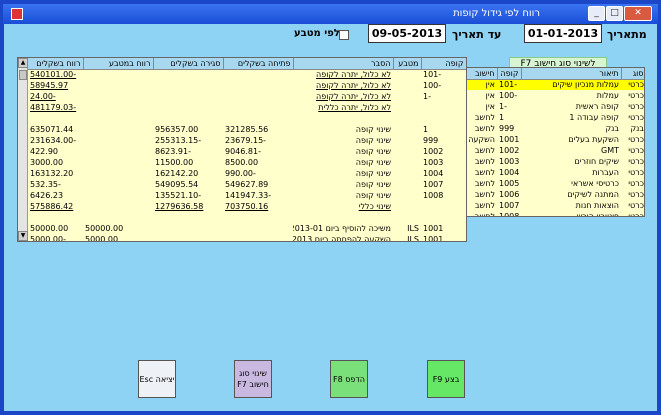 The image size is (661, 415). What do you see at coordinates (555, 128) in the screenshot?
I see `table-row: לחשב 999 בנק בנק` at bounding box center [555, 128].